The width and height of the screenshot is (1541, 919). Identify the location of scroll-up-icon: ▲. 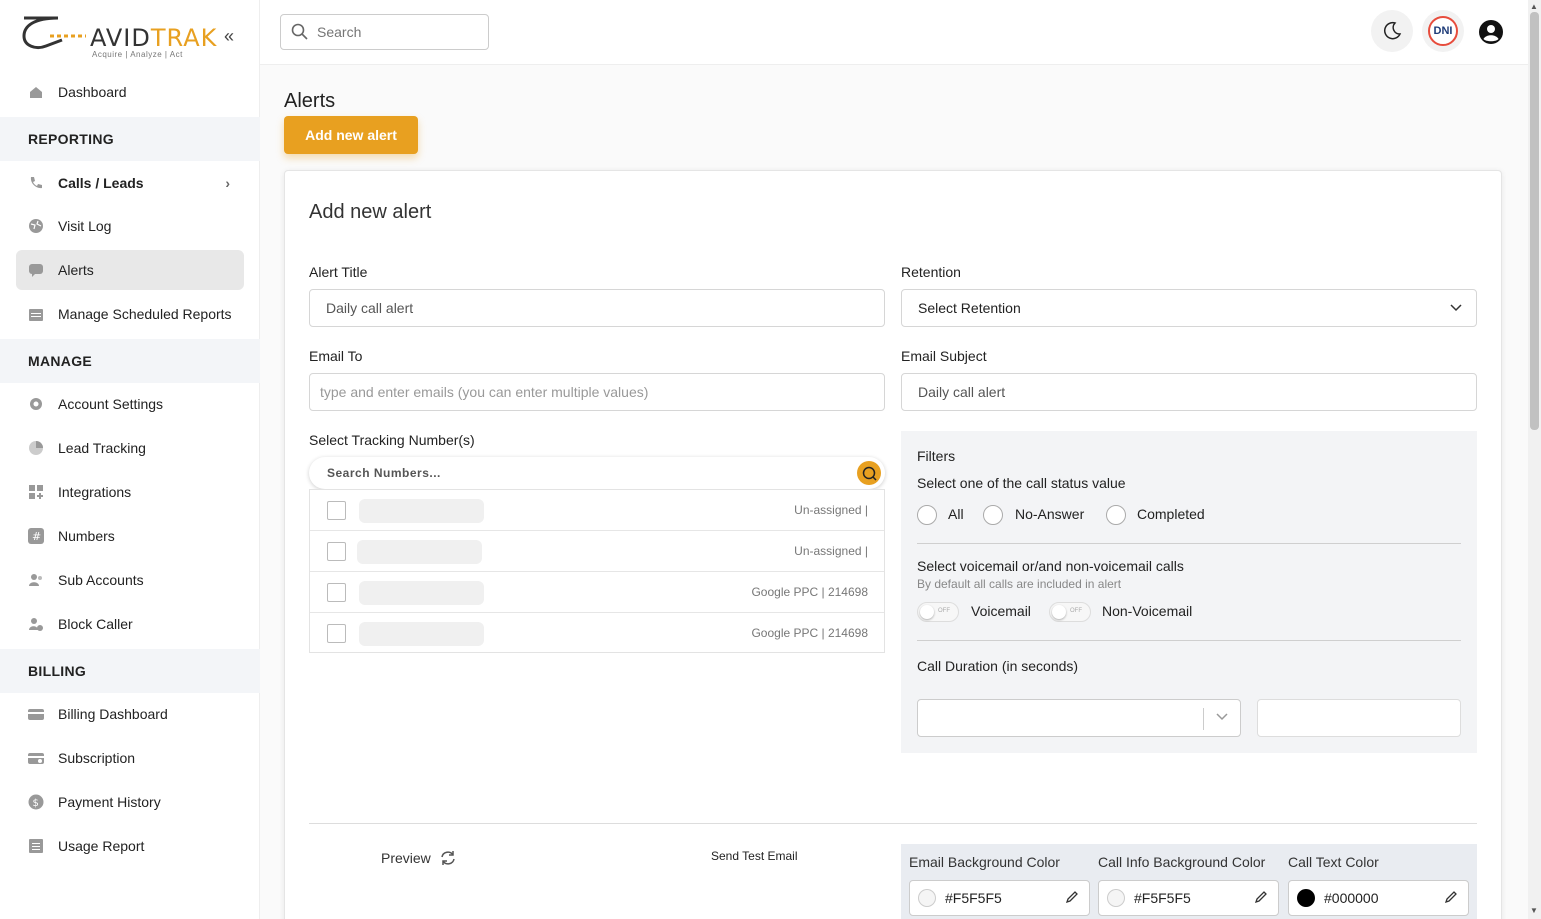
(1534, 6).